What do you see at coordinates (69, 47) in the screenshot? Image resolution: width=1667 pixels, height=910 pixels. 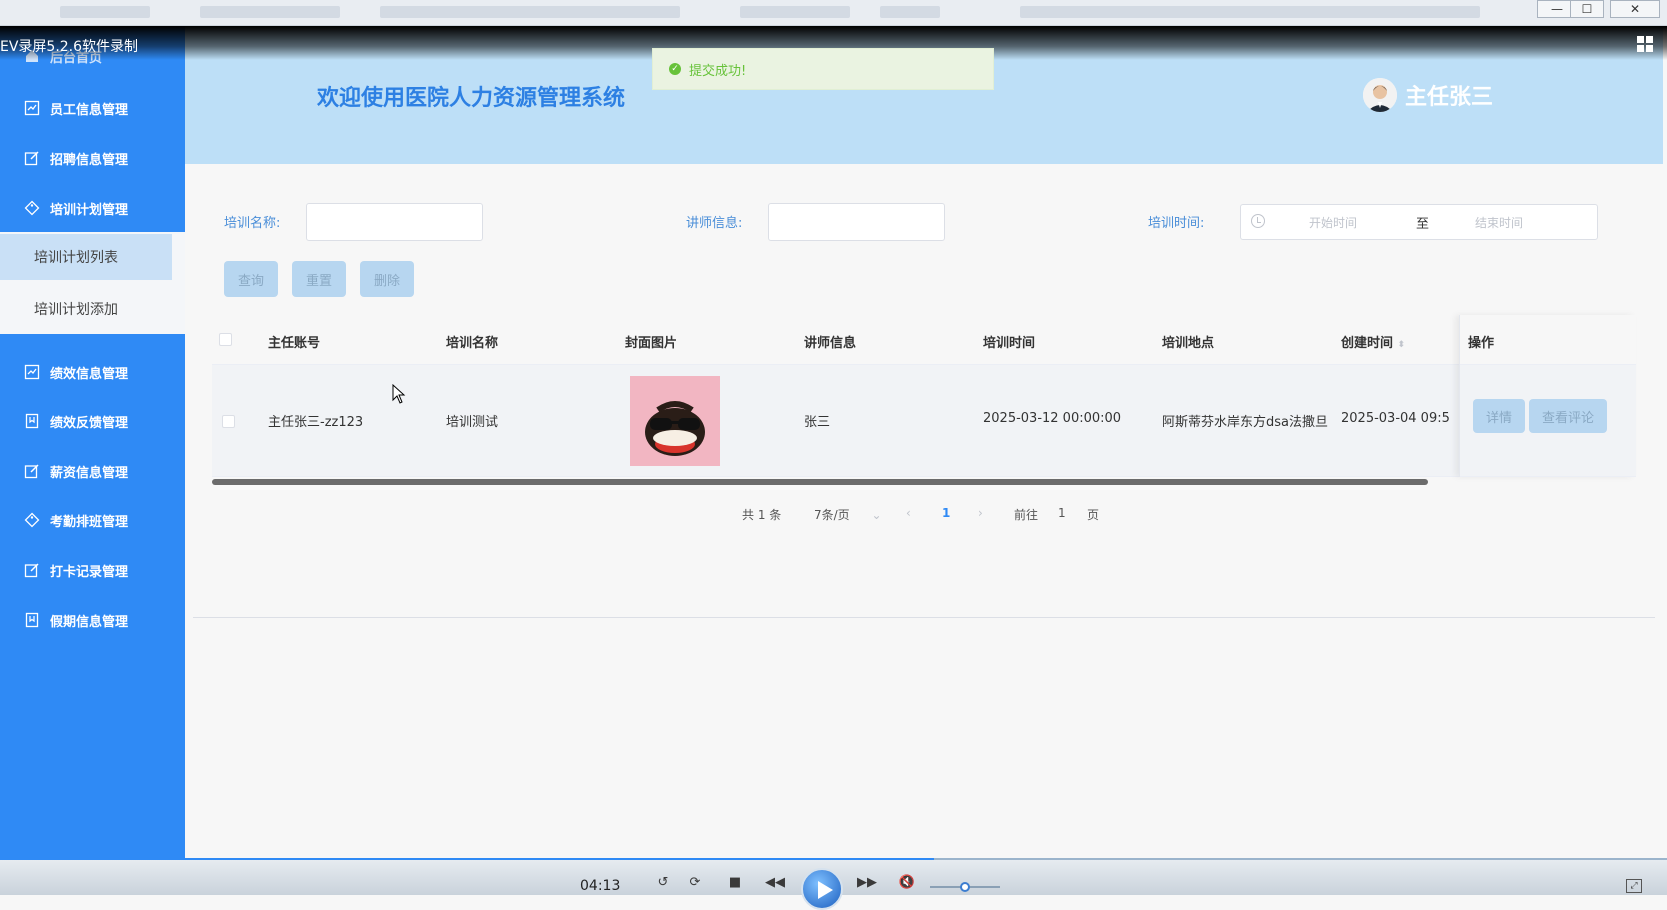 I see `recorder-title: EV录屏5.2.6软件录制` at bounding box center [69, 47].